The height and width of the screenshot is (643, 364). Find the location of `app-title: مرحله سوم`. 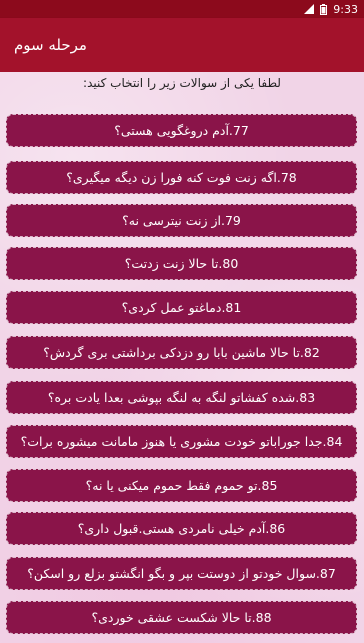

app-title: مرحله سوم is located at coordinates (50, 45).